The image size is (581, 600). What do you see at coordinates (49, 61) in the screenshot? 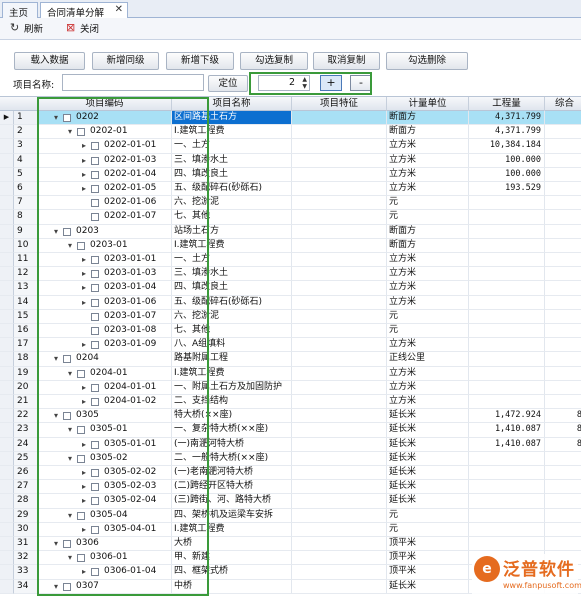
I see `load-data-button: 载入数据` at bounding box center [49, 61].